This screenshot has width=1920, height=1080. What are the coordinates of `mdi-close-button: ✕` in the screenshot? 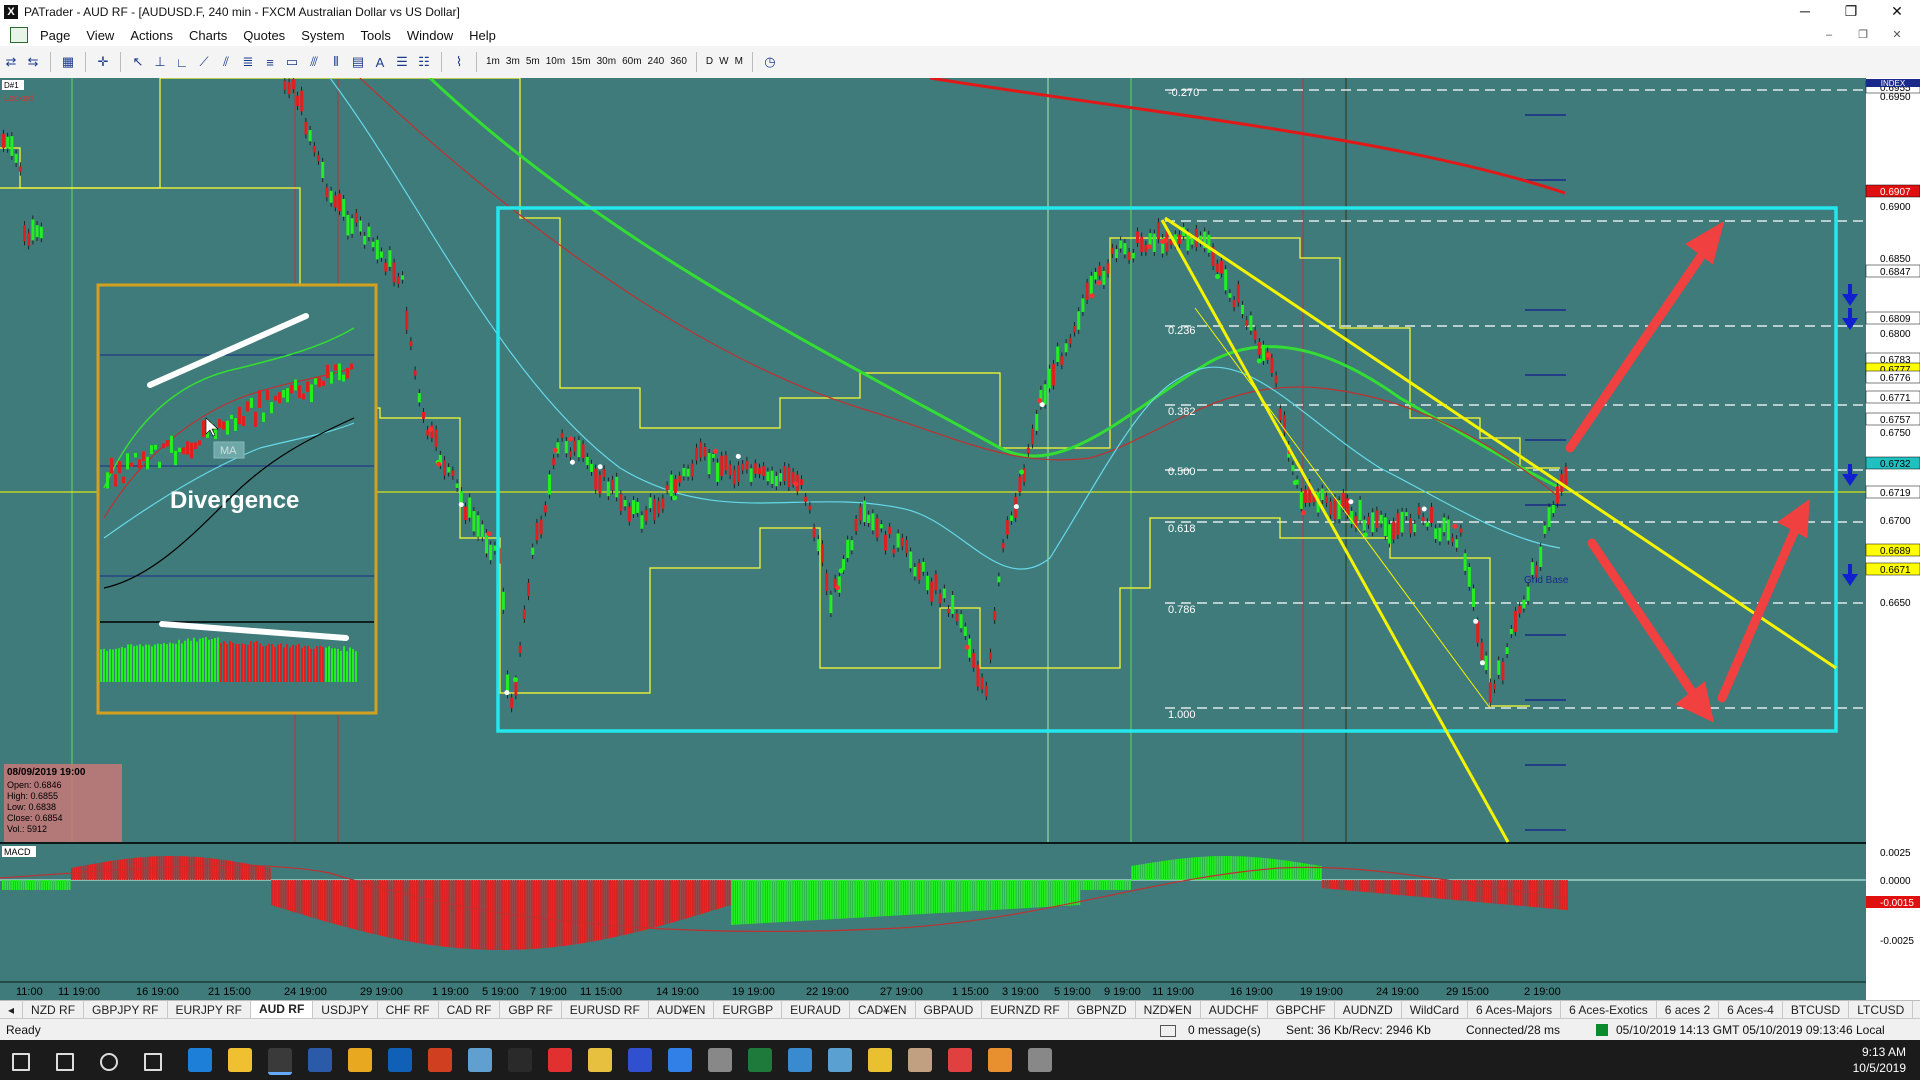 It's located at (1897, 35).